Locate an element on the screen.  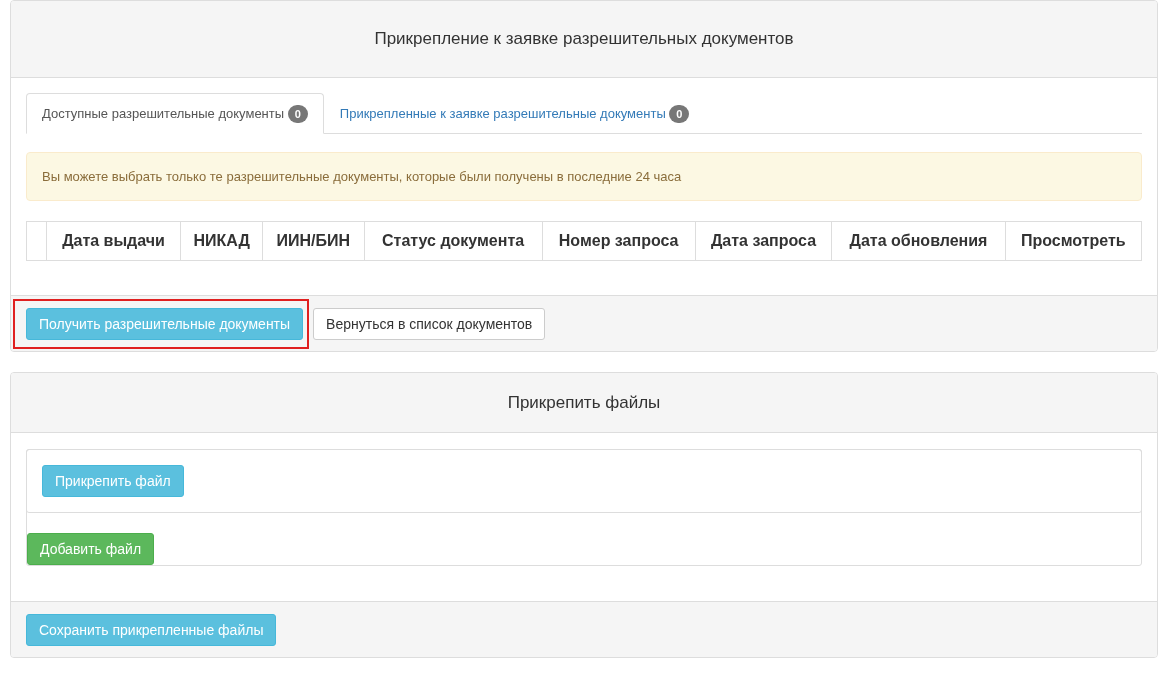
tab: Доступные разрешительные документы 0 is located at coordinates (175, 113).